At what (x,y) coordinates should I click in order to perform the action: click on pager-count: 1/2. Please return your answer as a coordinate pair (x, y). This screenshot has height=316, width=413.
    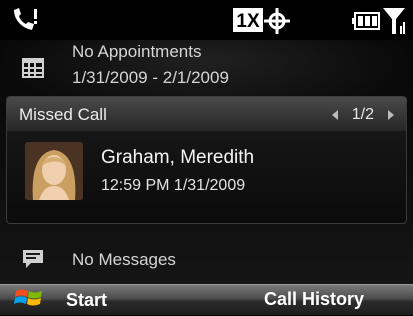
    Looking at the image, I should click on (362, 114).